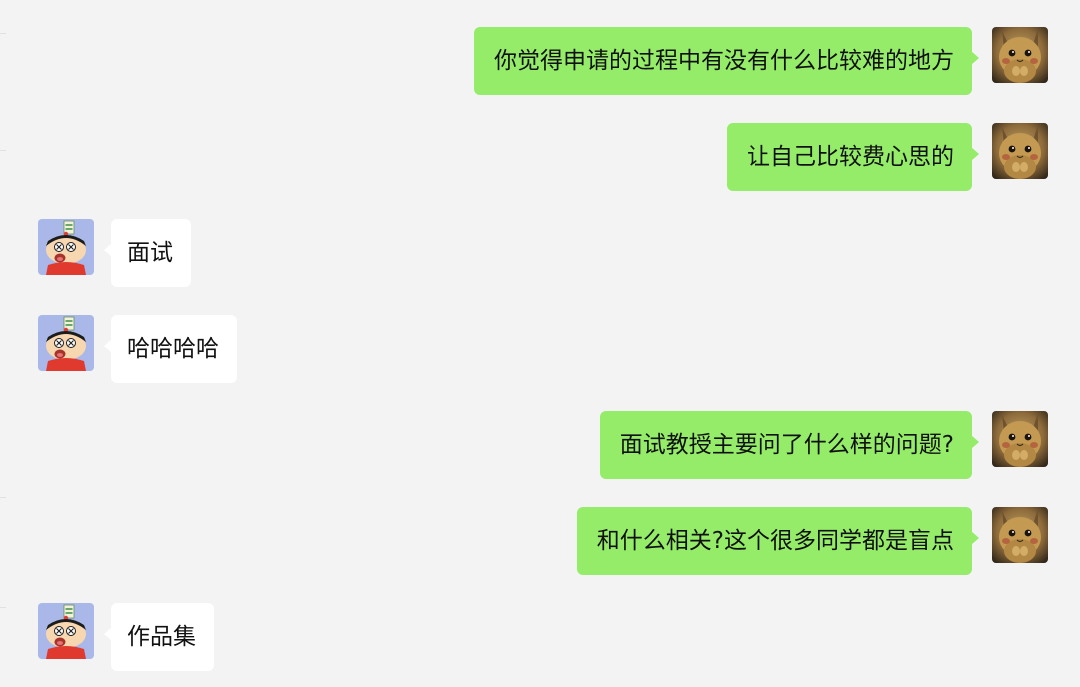 Image resolution: width=1080 pixels, height=687 pixels. Describe the element at coordinates (778, 541) in the screenshot. I see `message-bubble-outgoing: 和什么相关?这个很多同学都是盲点` at that location.